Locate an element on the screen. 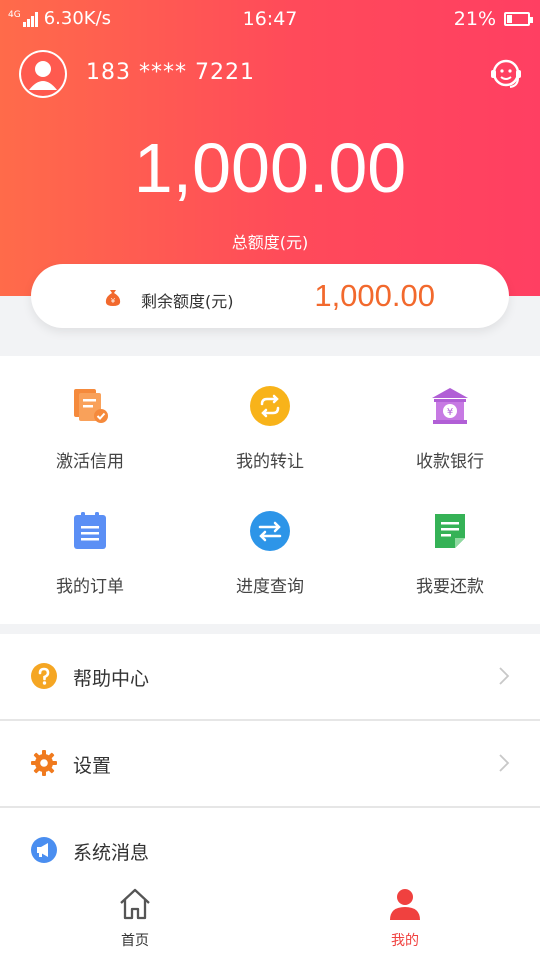 The width and height of the screenshot is (540, 960). megaphone-icon is located at coordinates (44, 850).